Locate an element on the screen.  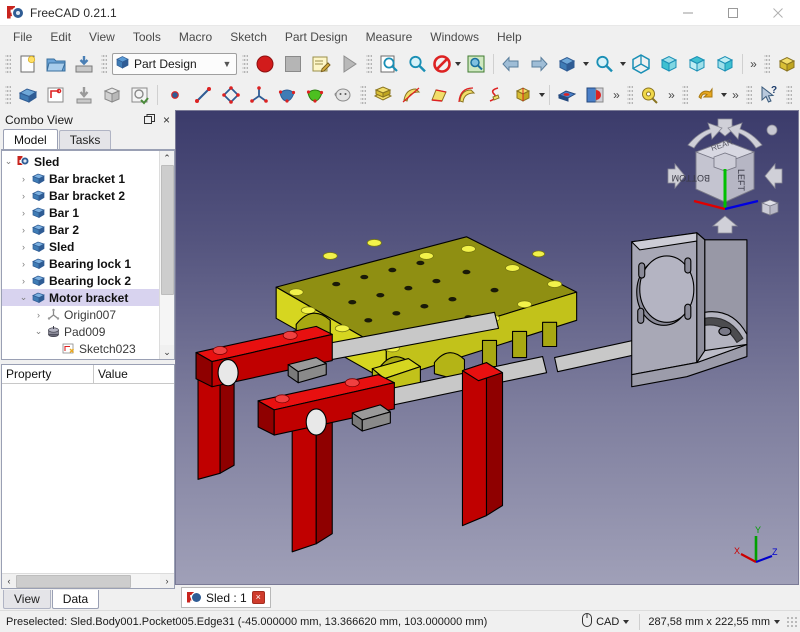
create-sketch-icon is located at coordinates (56, 95).